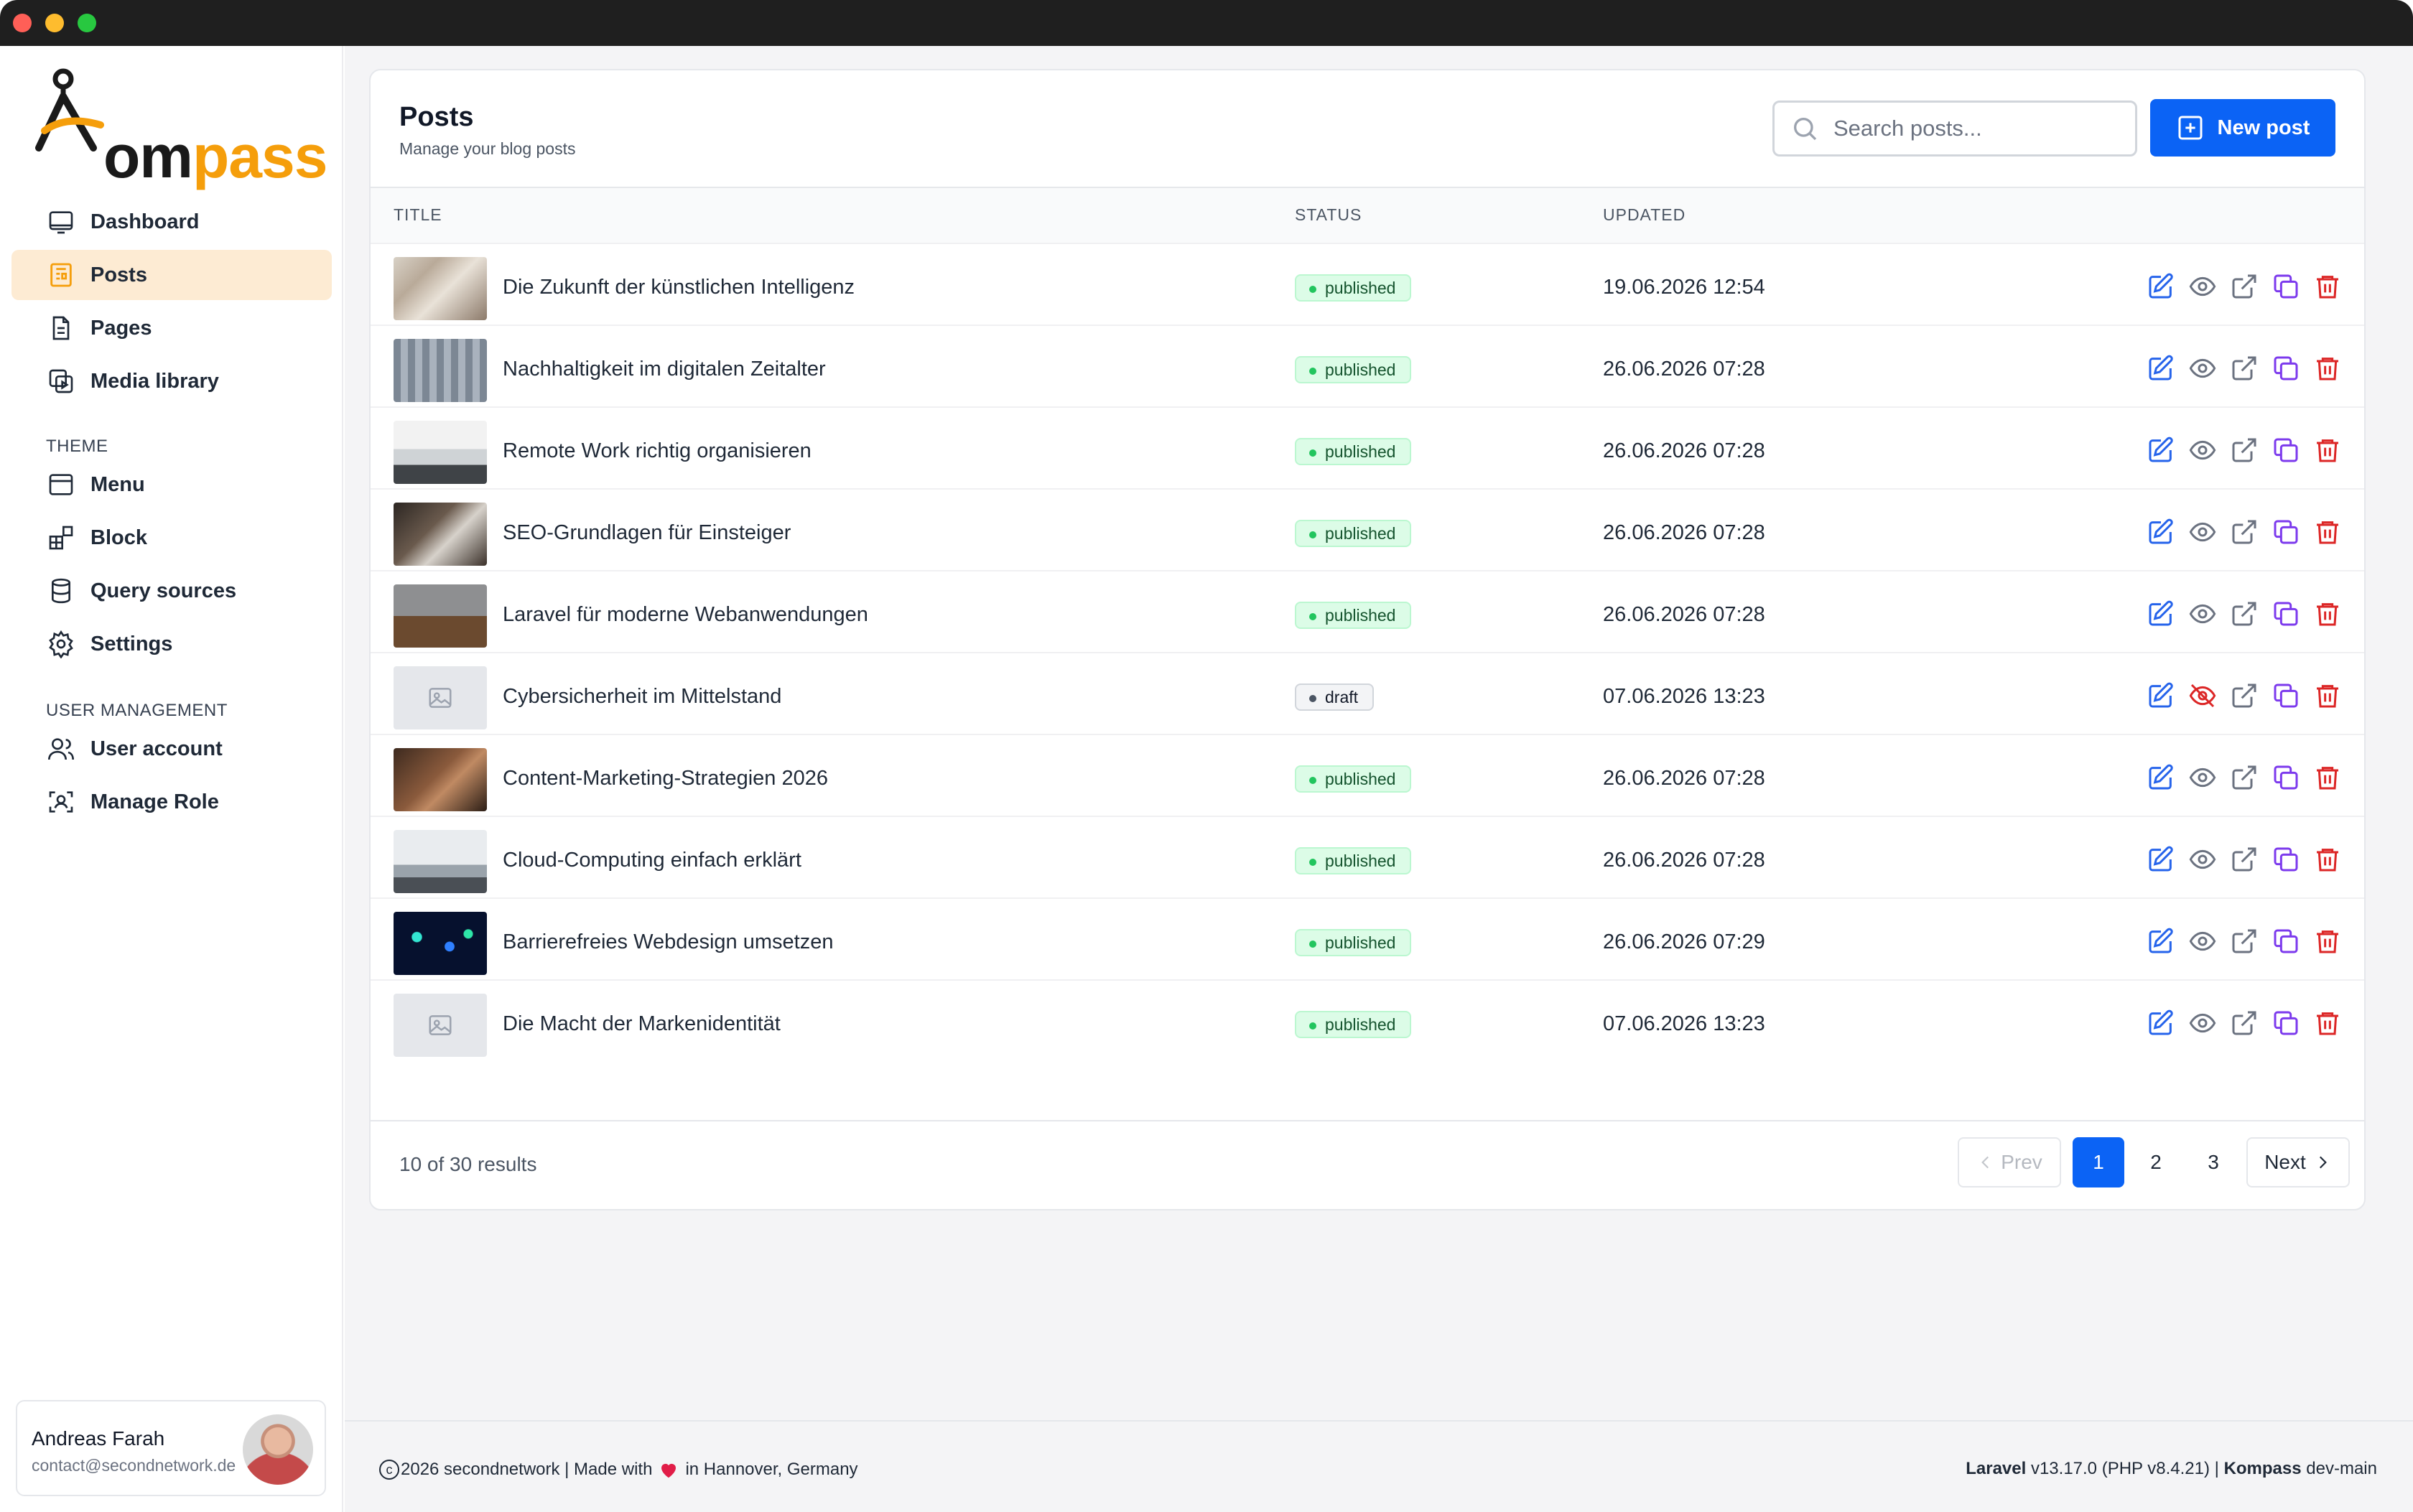 The height and width of the screenshot is (1512, 2413). Describe the element at coordinates (172, 222) in the screenshot. I see `sidebar-item-dashboard: Dashboard` at that location.